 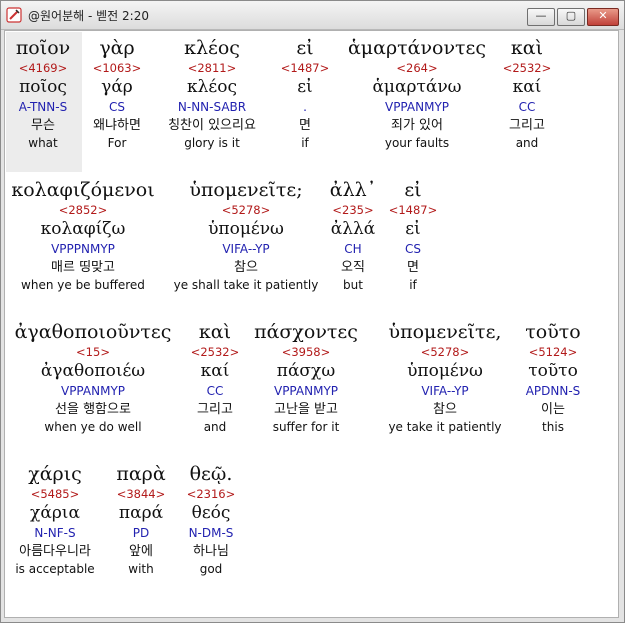 What do you see at coordinates (43, 94) in the screenshot?
I see `word-block: ποῖον <4169> ποῖος A-TNN-S 무슨 what` at bounding box center [43, 94].